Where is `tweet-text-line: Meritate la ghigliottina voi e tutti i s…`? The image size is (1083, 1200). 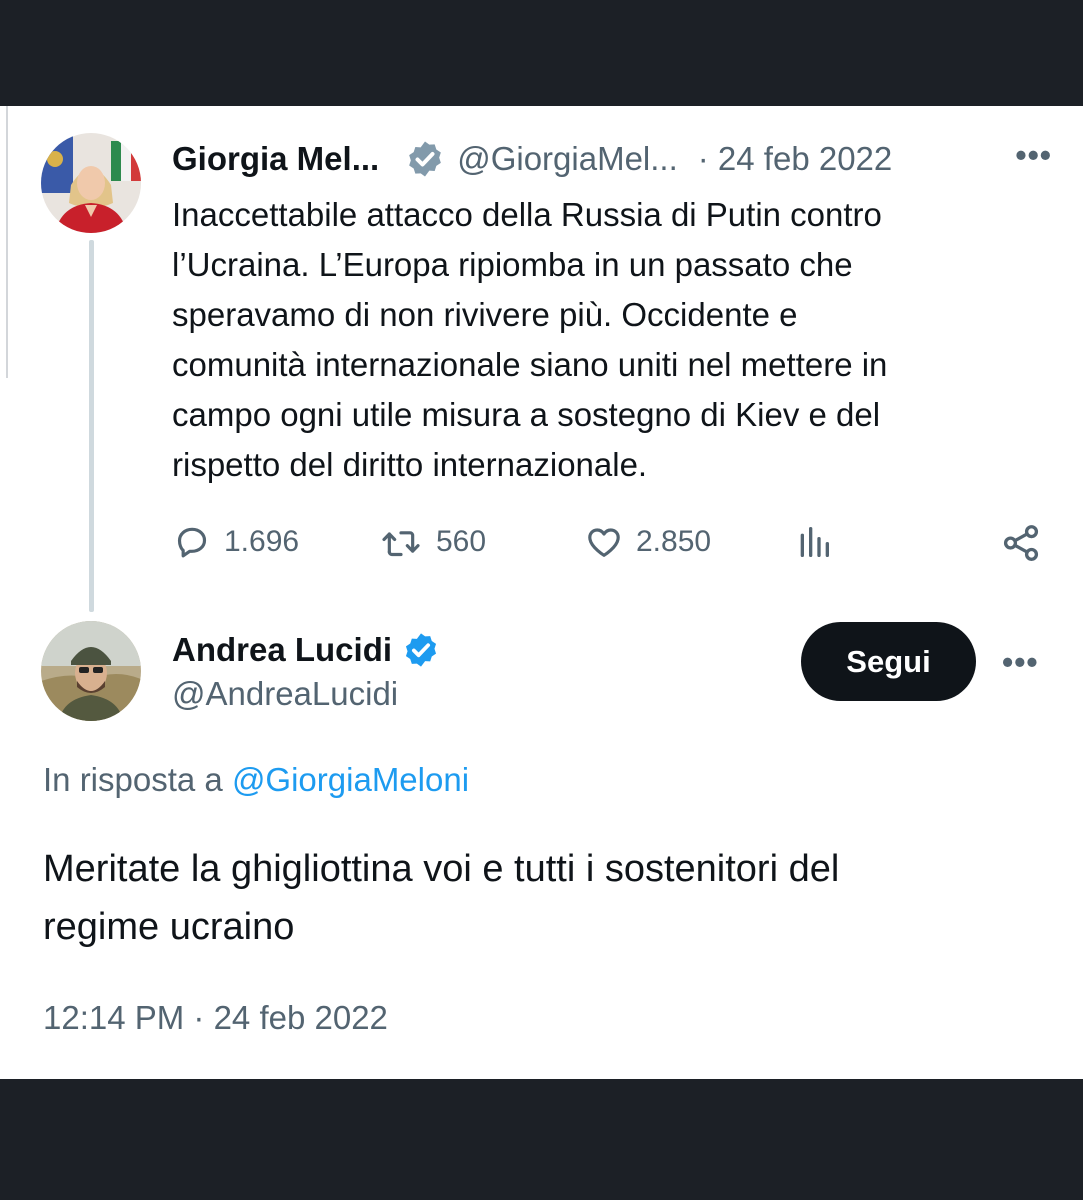
tweet-text-line: Meritate la ghigliottina voi e tutti i s… is located at coordinates (441, 869).